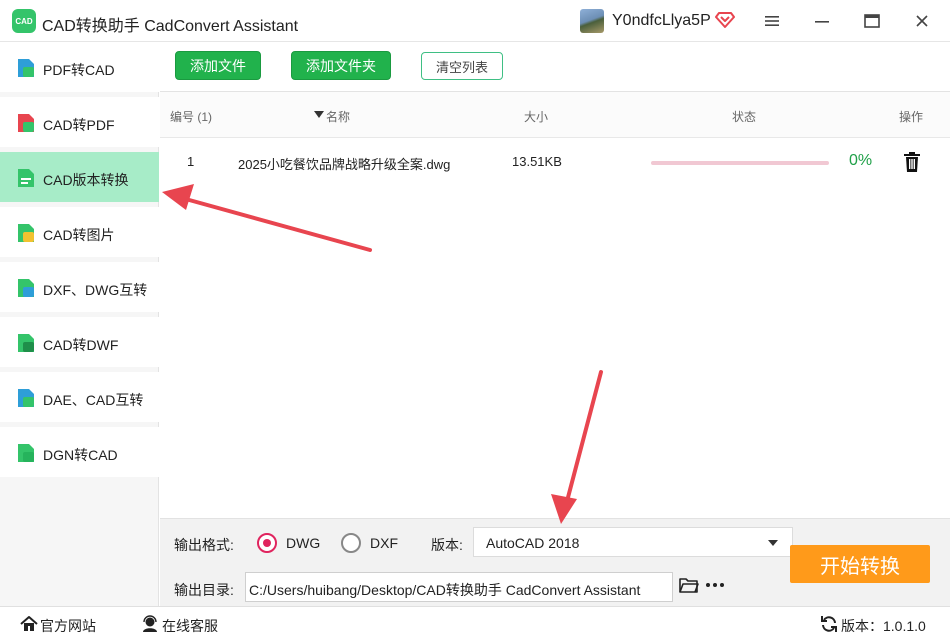  I want to click on sidebar-item-dae-cad: DAE、CAD互转, so click(79, 397).